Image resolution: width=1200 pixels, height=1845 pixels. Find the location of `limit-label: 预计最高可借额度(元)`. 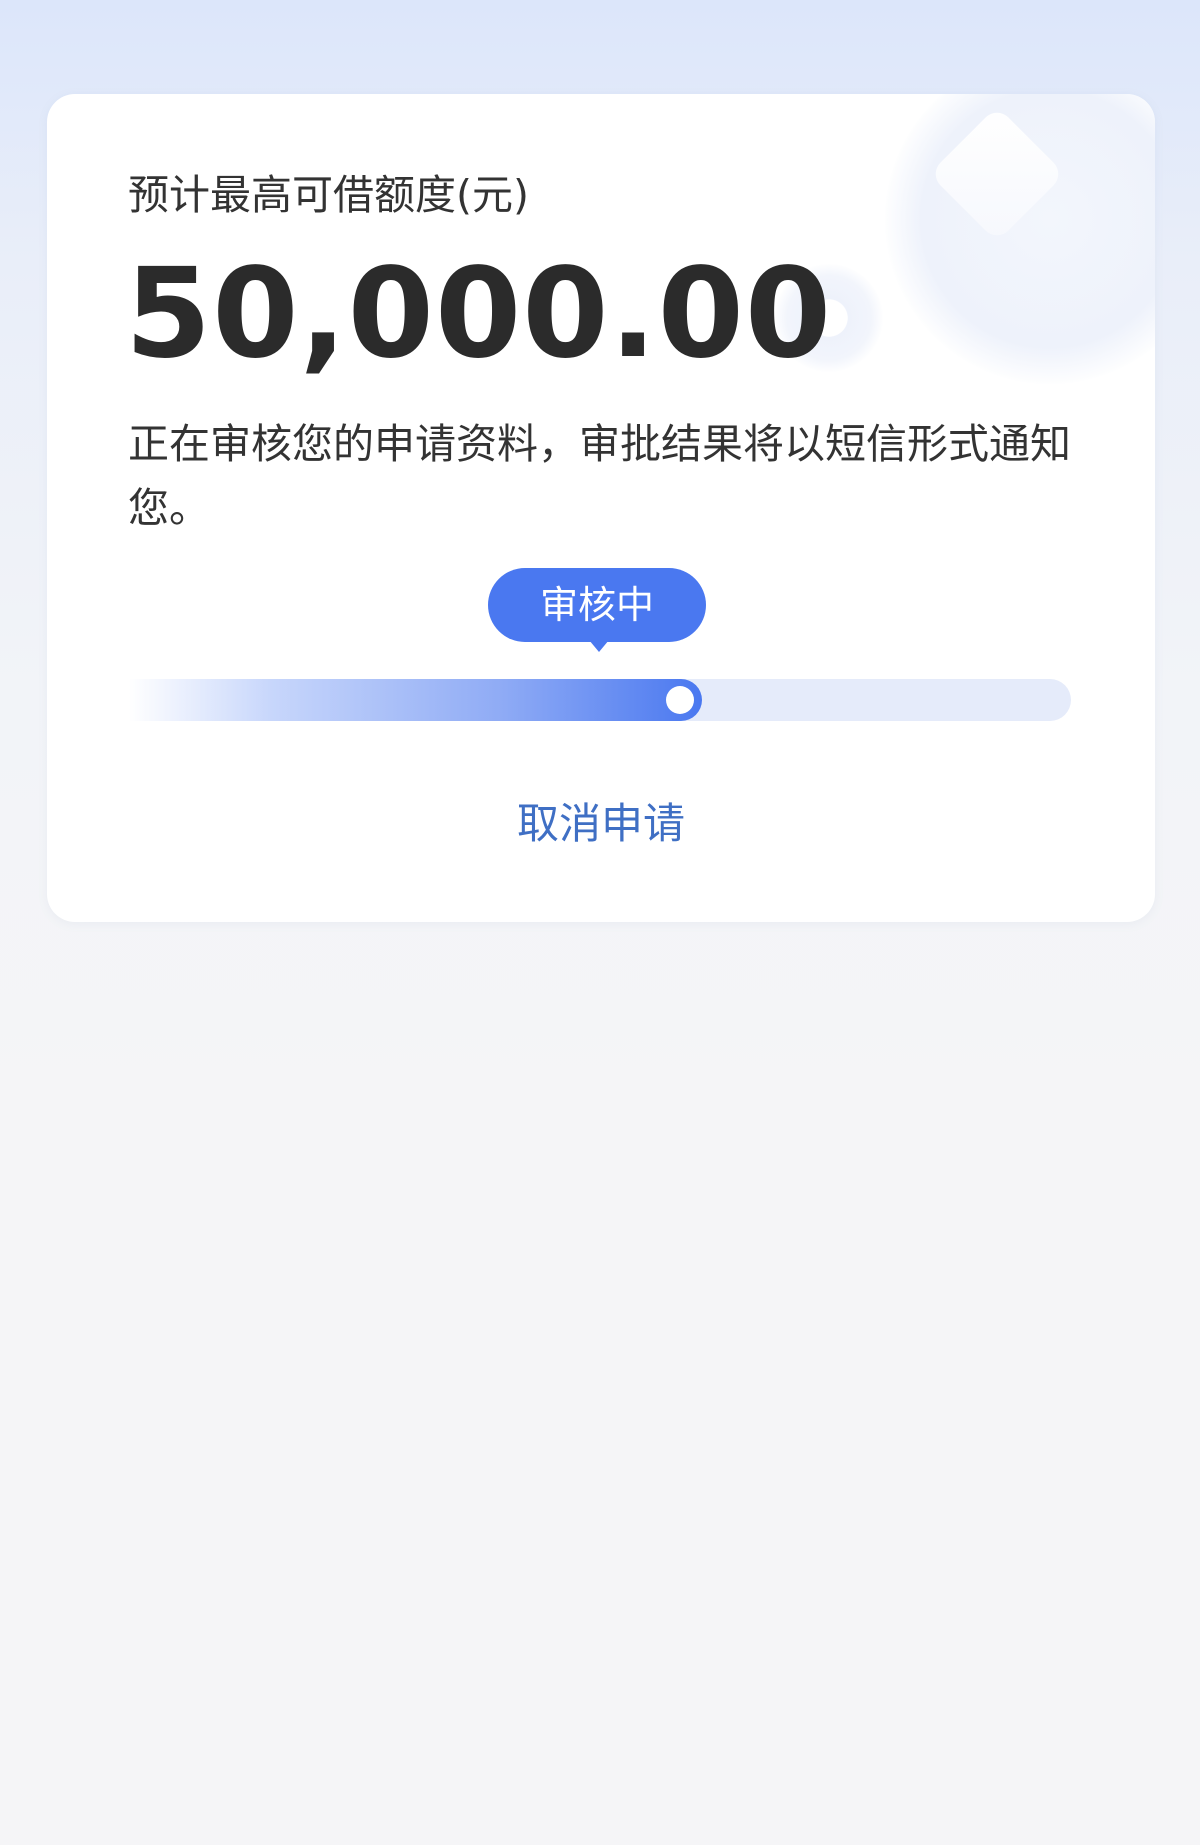

limit-label: 预计最高可借额度(元) is located at coordinates (328, 195).